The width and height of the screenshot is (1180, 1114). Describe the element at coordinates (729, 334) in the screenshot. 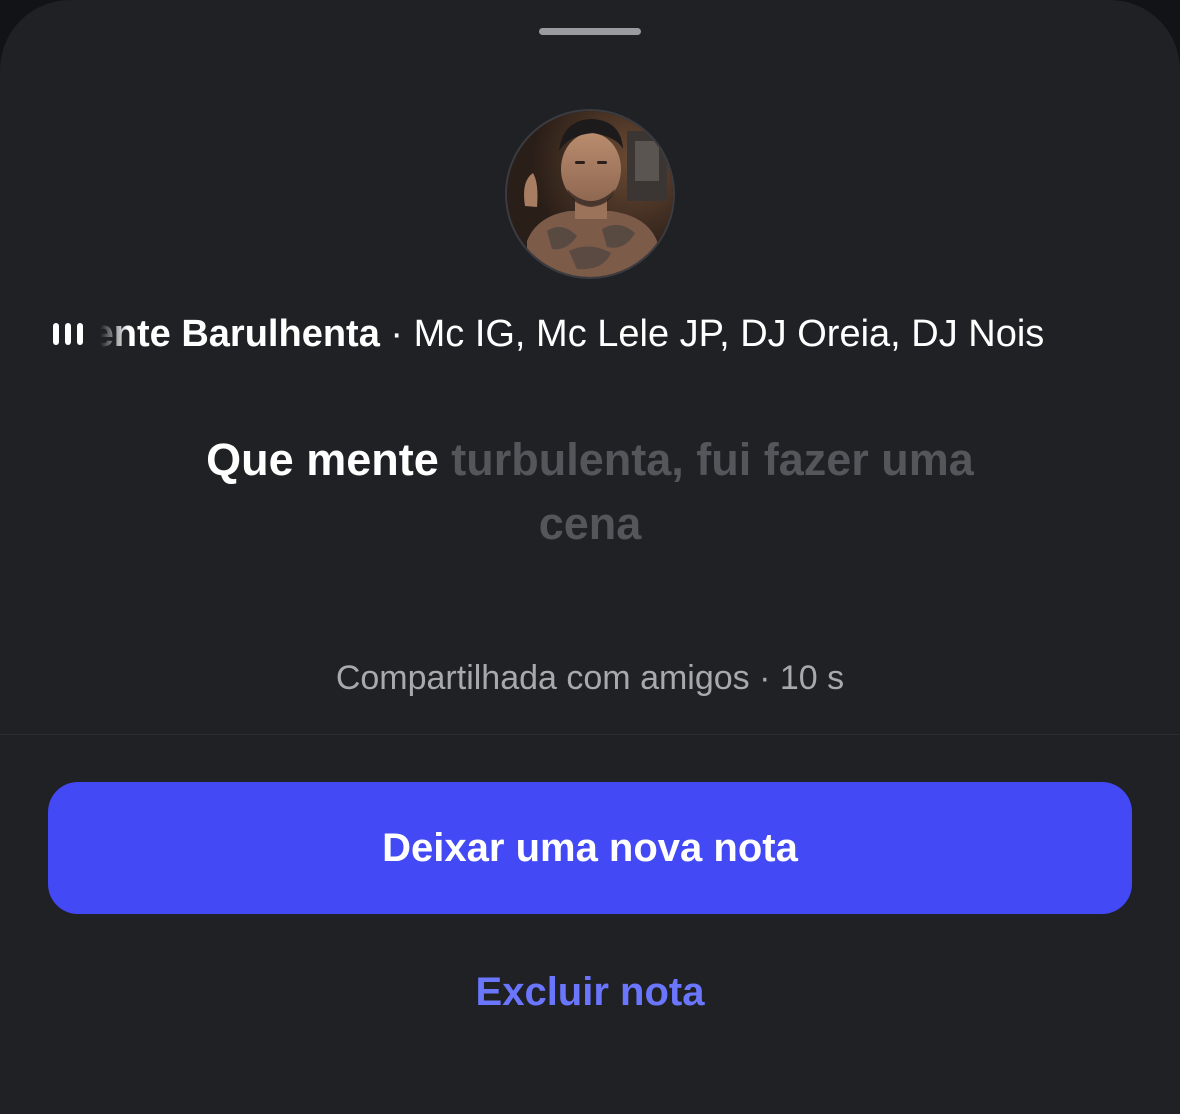

I see `song-artists: Mc IG, Mc Lele JP, DJ Oreia, DJ Nois` at that location.